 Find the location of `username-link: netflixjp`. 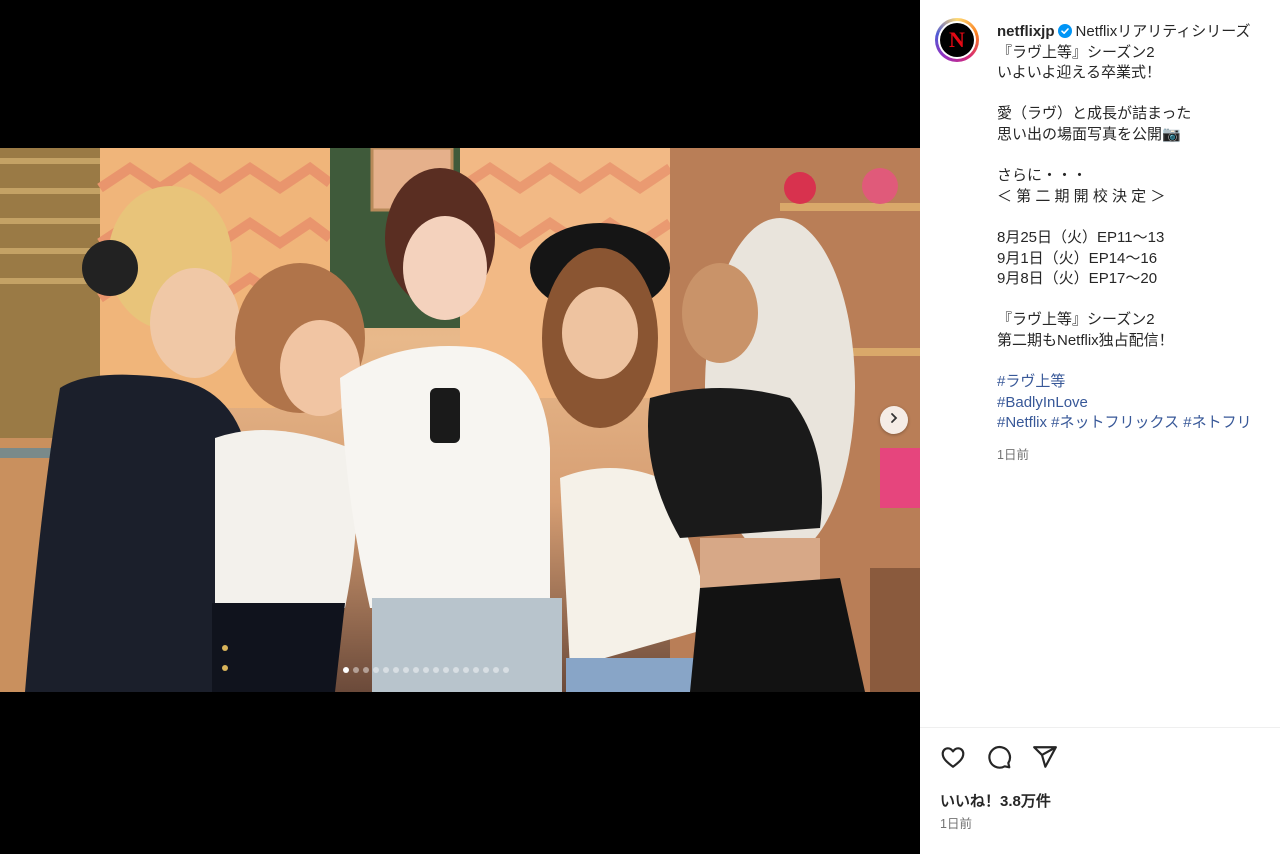

username-link: netflixjp is located at coordinates (1026, 31).